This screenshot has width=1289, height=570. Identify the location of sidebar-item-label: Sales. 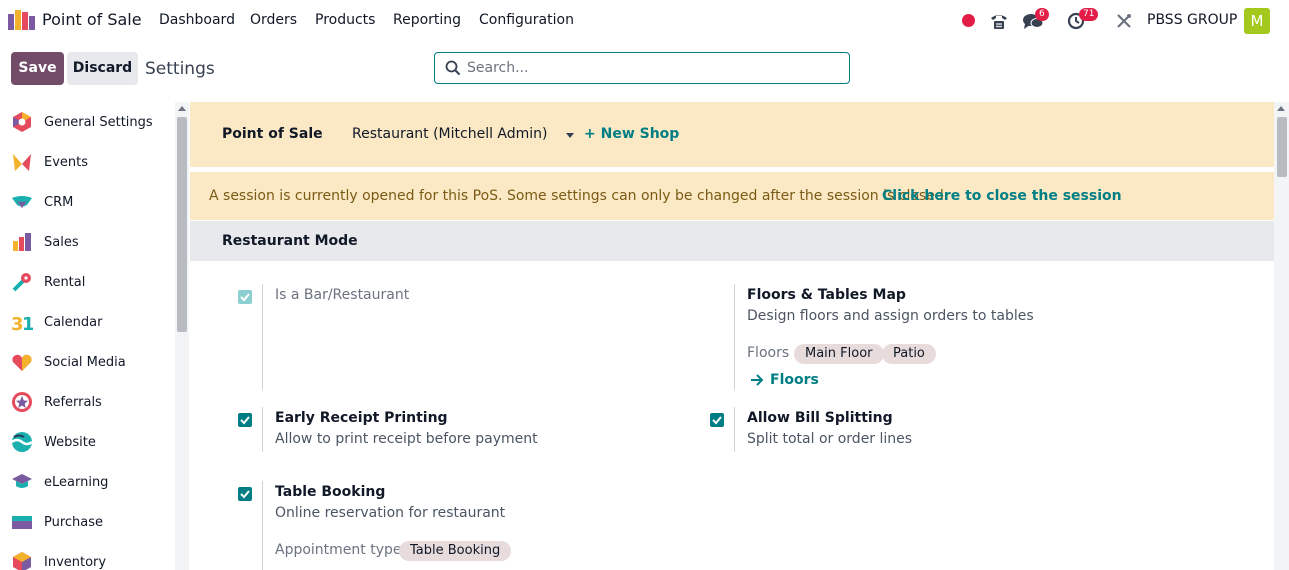
(61, 242).